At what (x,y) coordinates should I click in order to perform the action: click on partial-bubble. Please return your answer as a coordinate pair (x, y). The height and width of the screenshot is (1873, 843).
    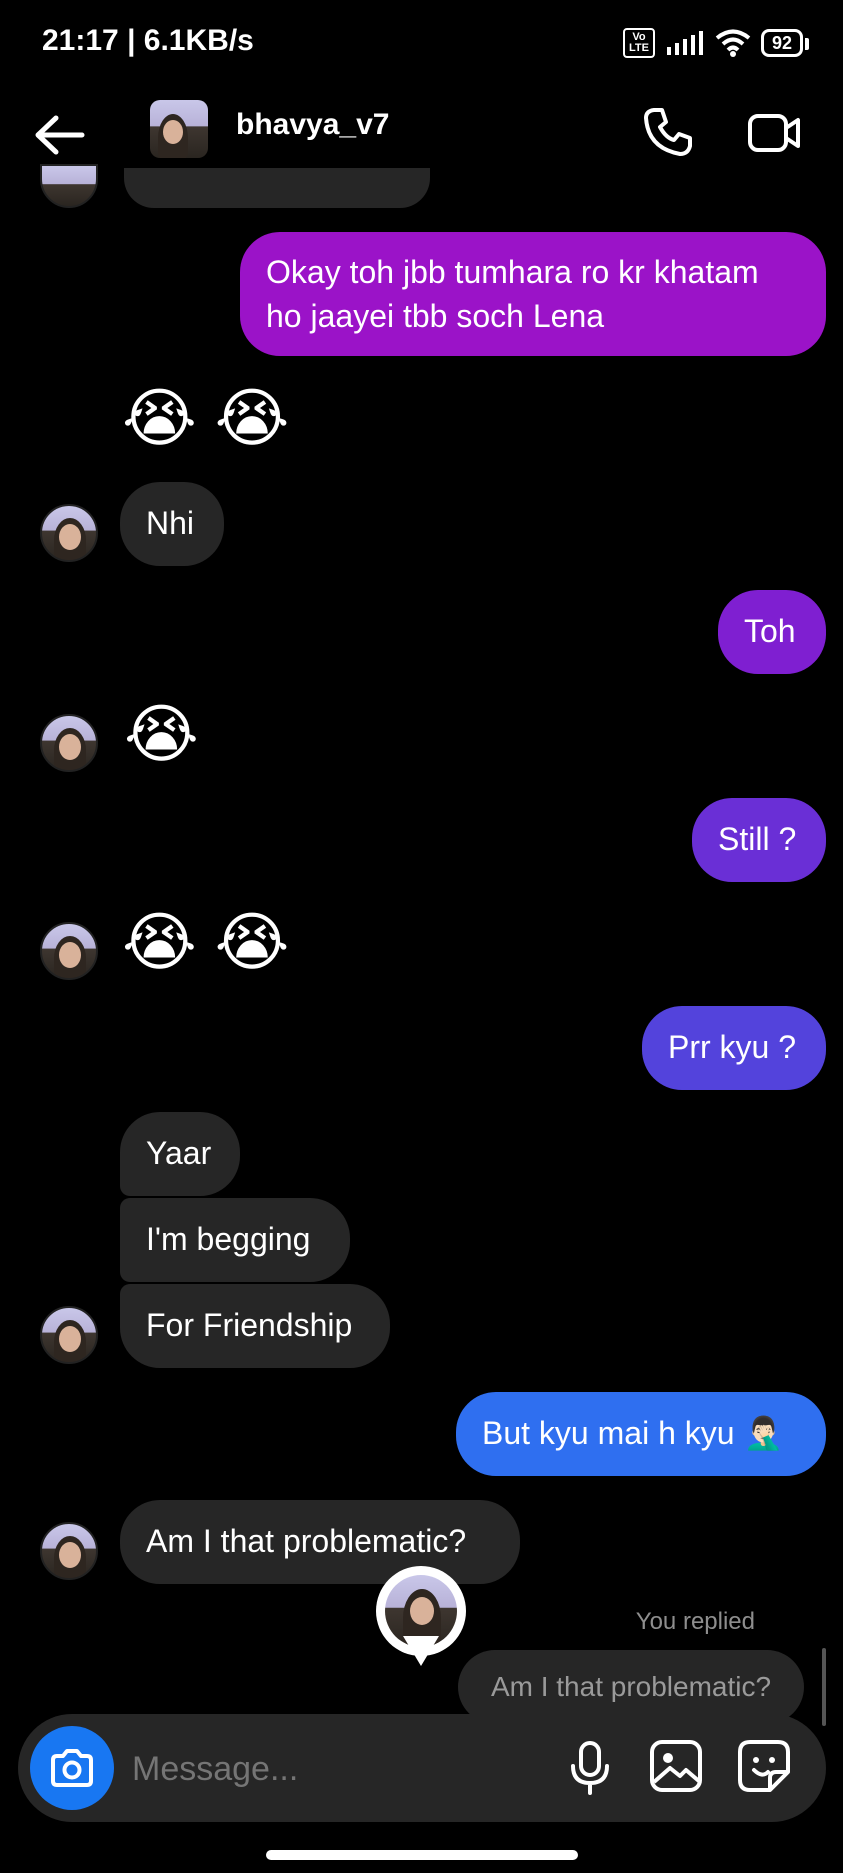
    Looking at the image, I should click on (277, 188).